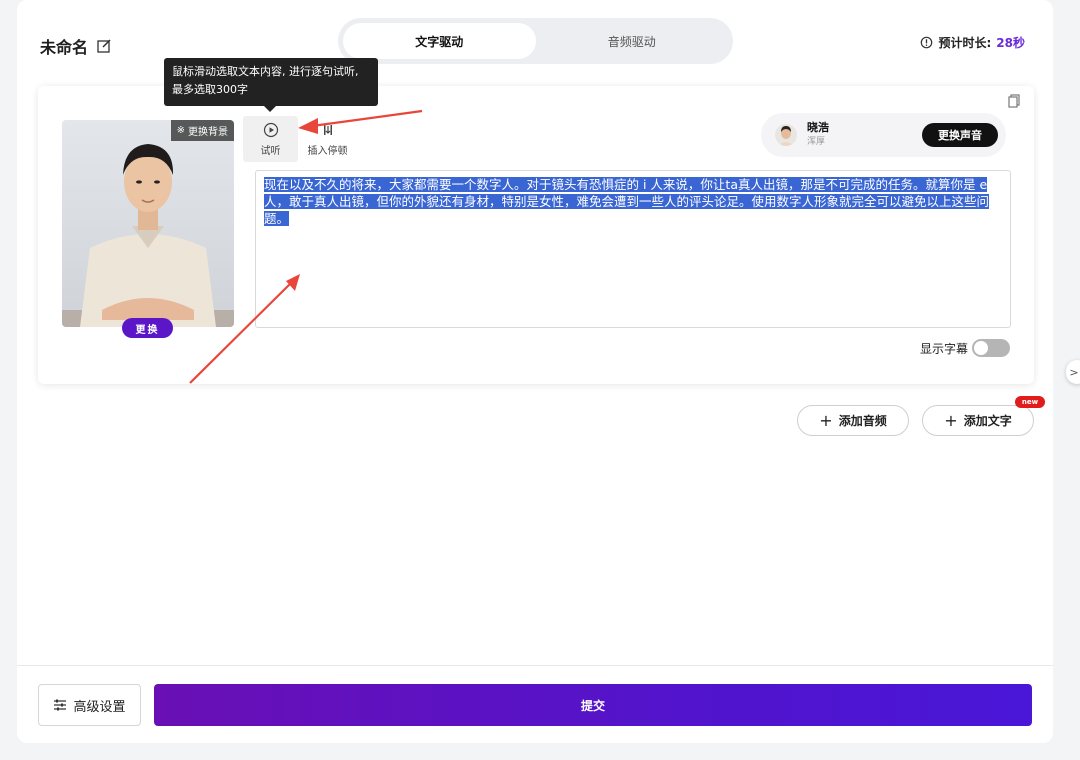 The height and width of the screenshot is (760, 1080). I want to click on change-background-label: 更换背景, so click(208, 132).